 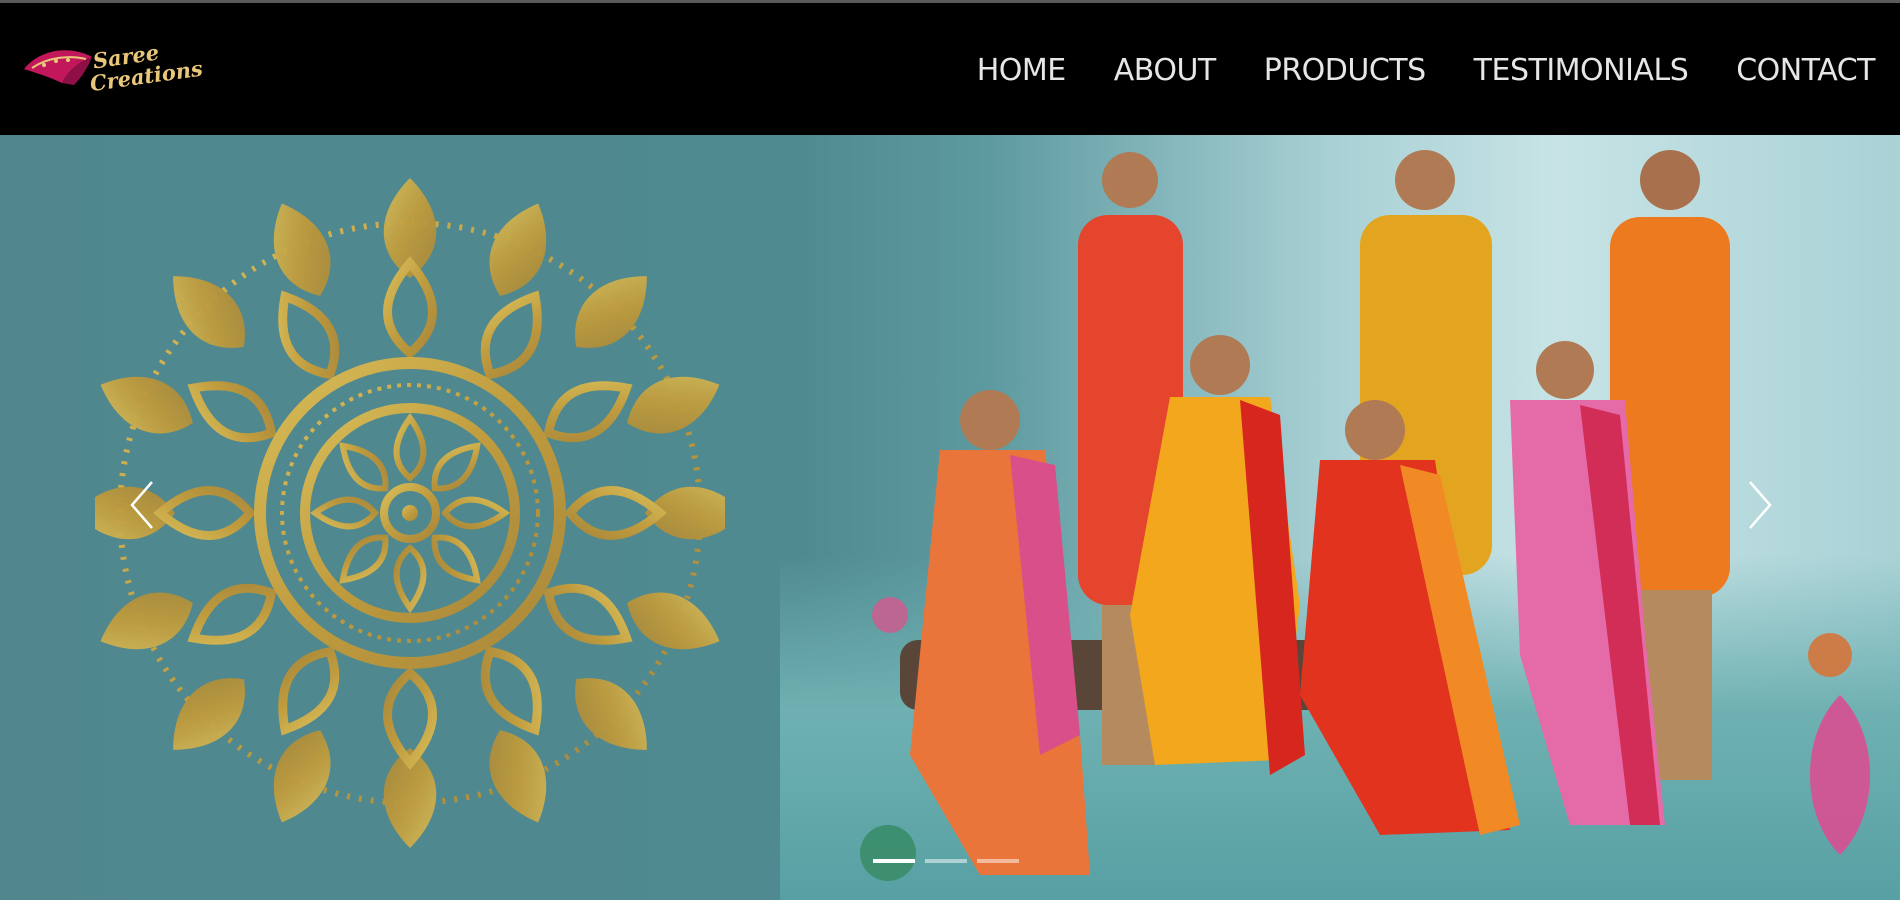 I want to click on brand-logo: Saree Creations, so click(x=113, y=71).